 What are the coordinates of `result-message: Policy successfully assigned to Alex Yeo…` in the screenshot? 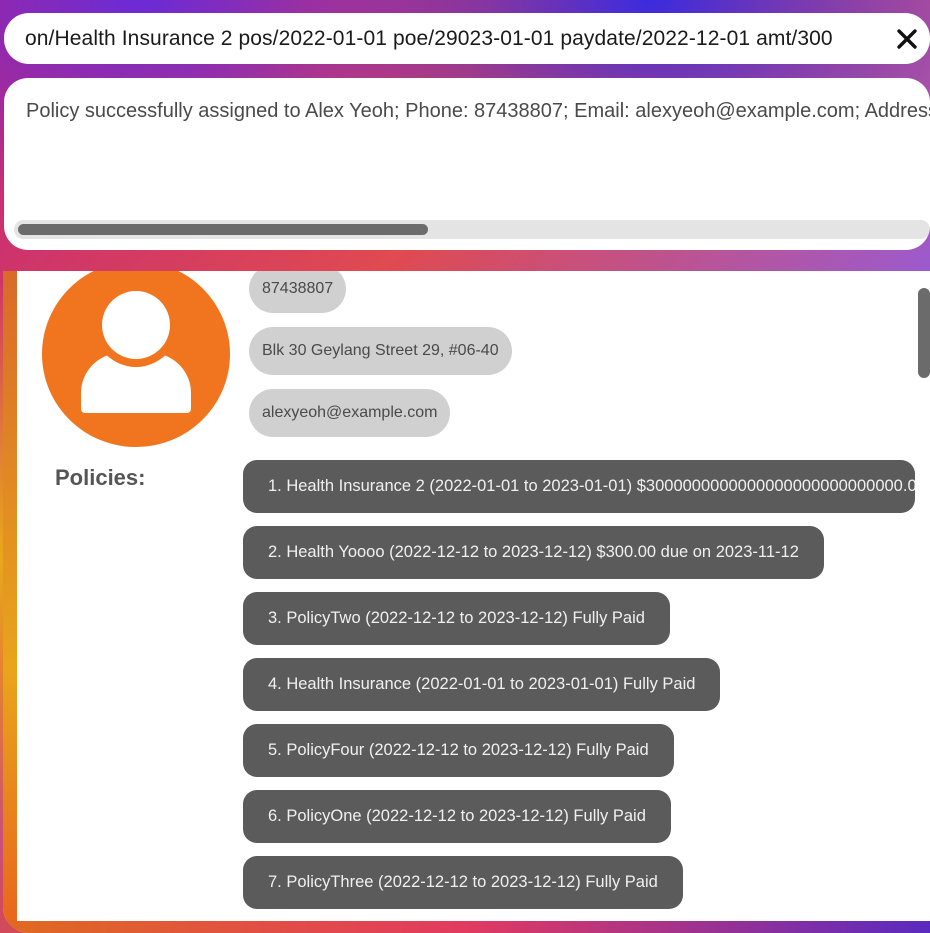 It's located at (478, 111).